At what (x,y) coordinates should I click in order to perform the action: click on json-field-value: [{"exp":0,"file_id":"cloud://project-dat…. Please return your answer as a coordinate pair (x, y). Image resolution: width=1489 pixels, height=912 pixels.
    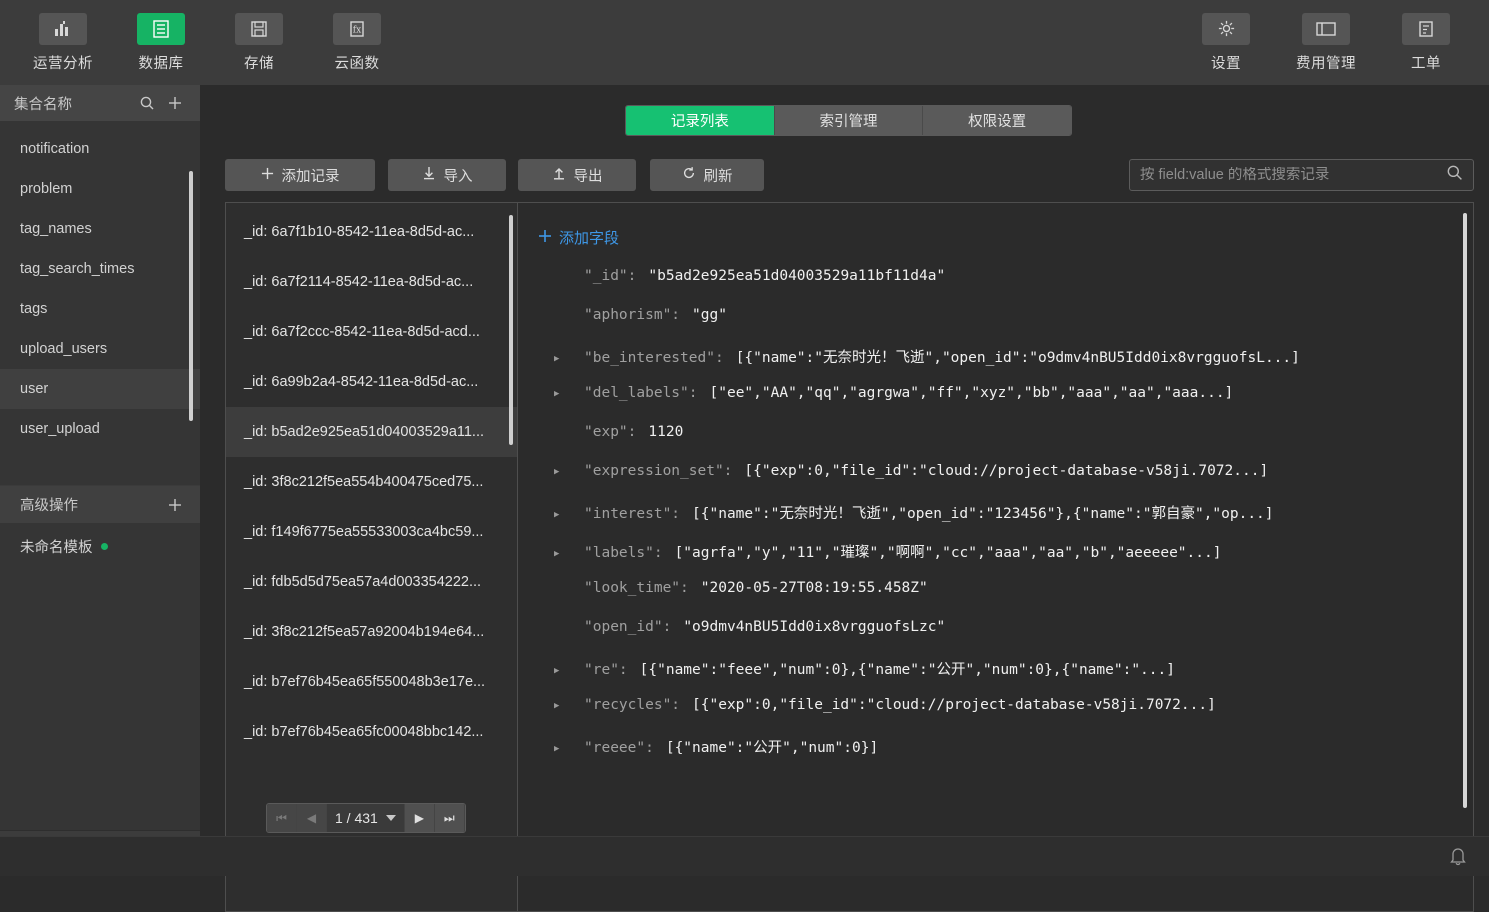
    Looking at the image, I should click on (954, 705).